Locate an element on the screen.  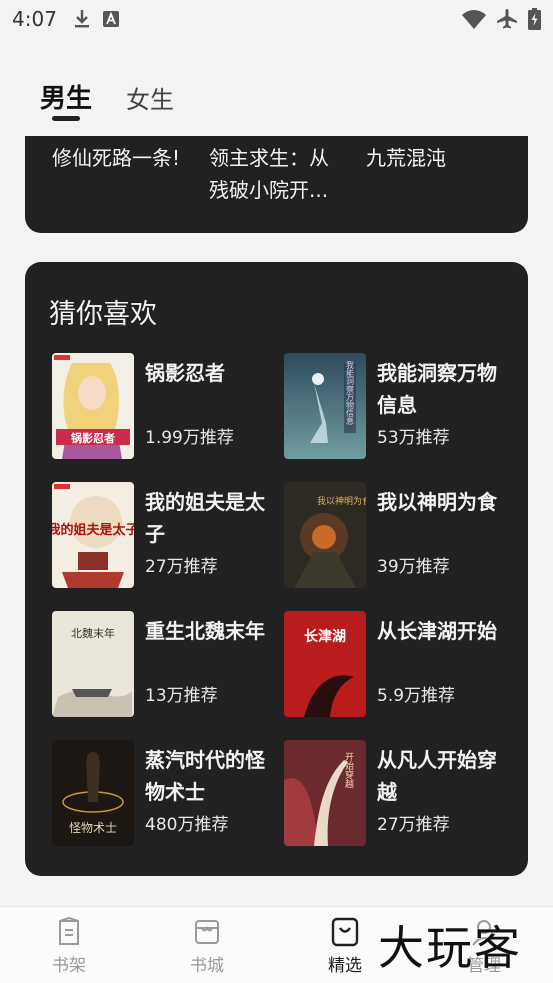
wifi-icon is located at coordinates (474, 19).